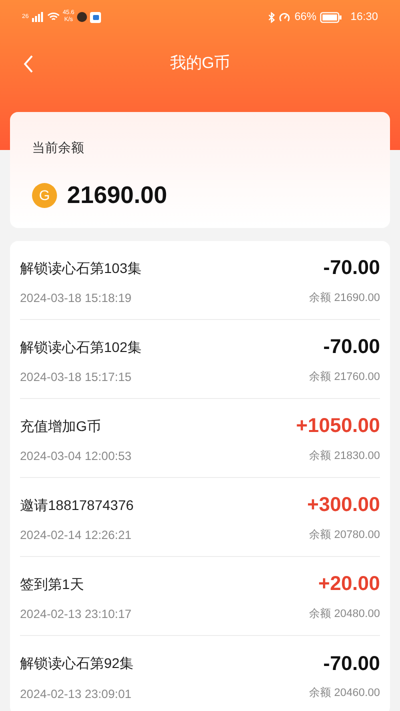 This screenshot has width=400, height=711. What do you see at coordinates (344, 694) in the screenshot?
I see `record-balance: 余额 20460.00` at bounding box center [344, 694].